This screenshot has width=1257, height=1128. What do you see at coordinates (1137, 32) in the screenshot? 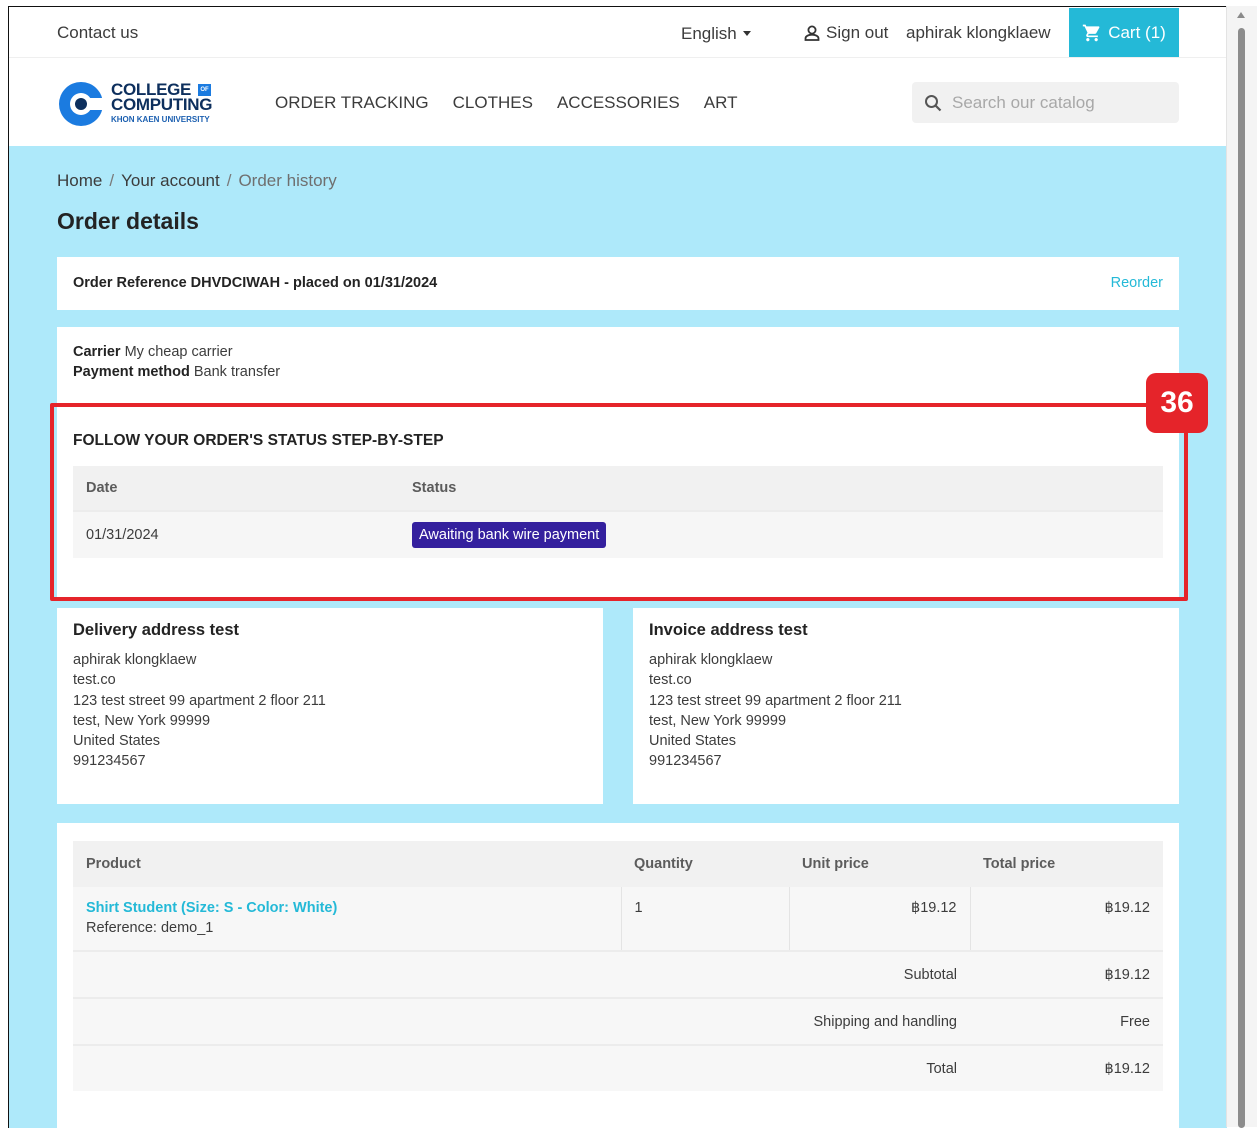
I see `cart-label: Cart (1)` at bounding box center [1137, 32].